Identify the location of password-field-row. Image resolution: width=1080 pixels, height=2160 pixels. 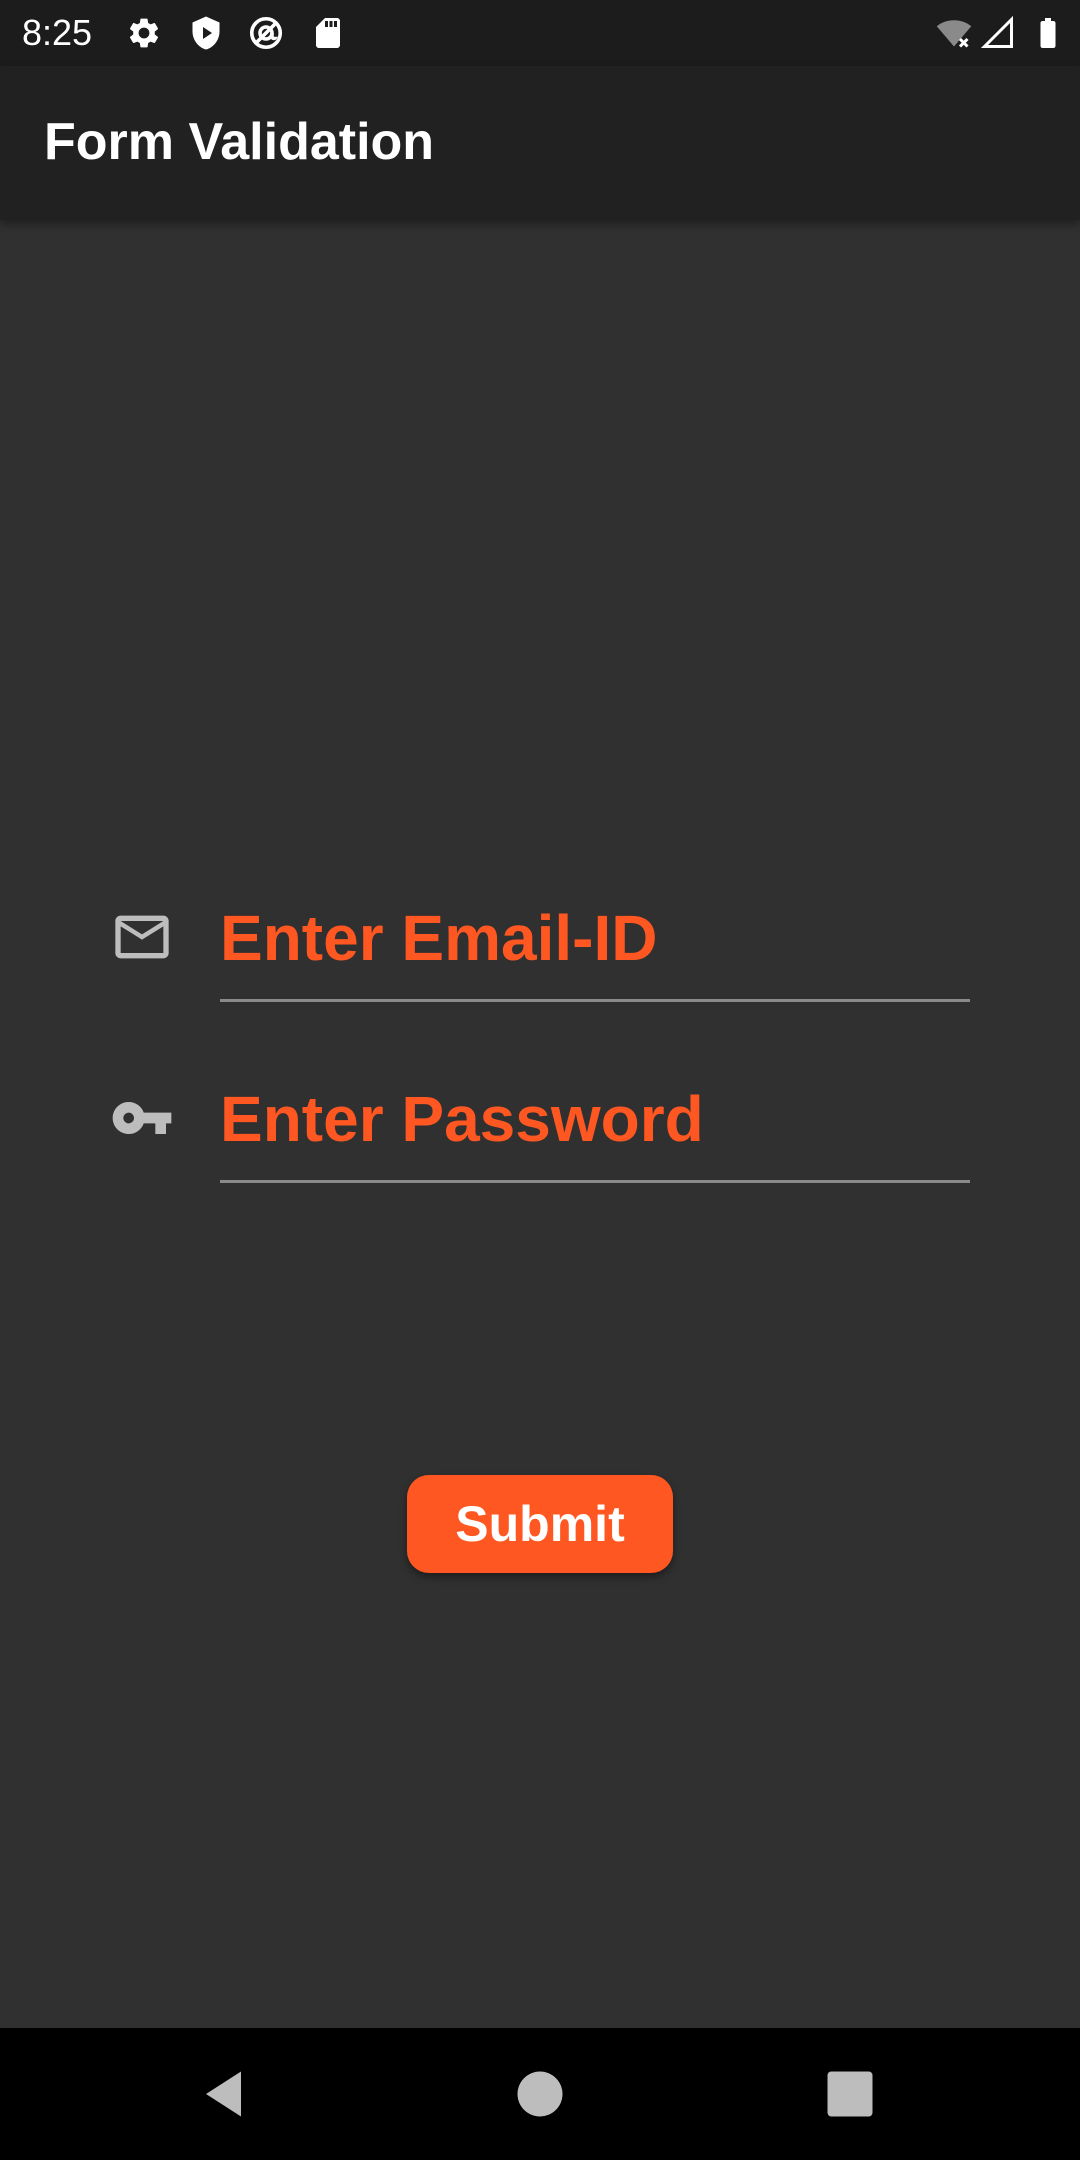
(540, 1116).